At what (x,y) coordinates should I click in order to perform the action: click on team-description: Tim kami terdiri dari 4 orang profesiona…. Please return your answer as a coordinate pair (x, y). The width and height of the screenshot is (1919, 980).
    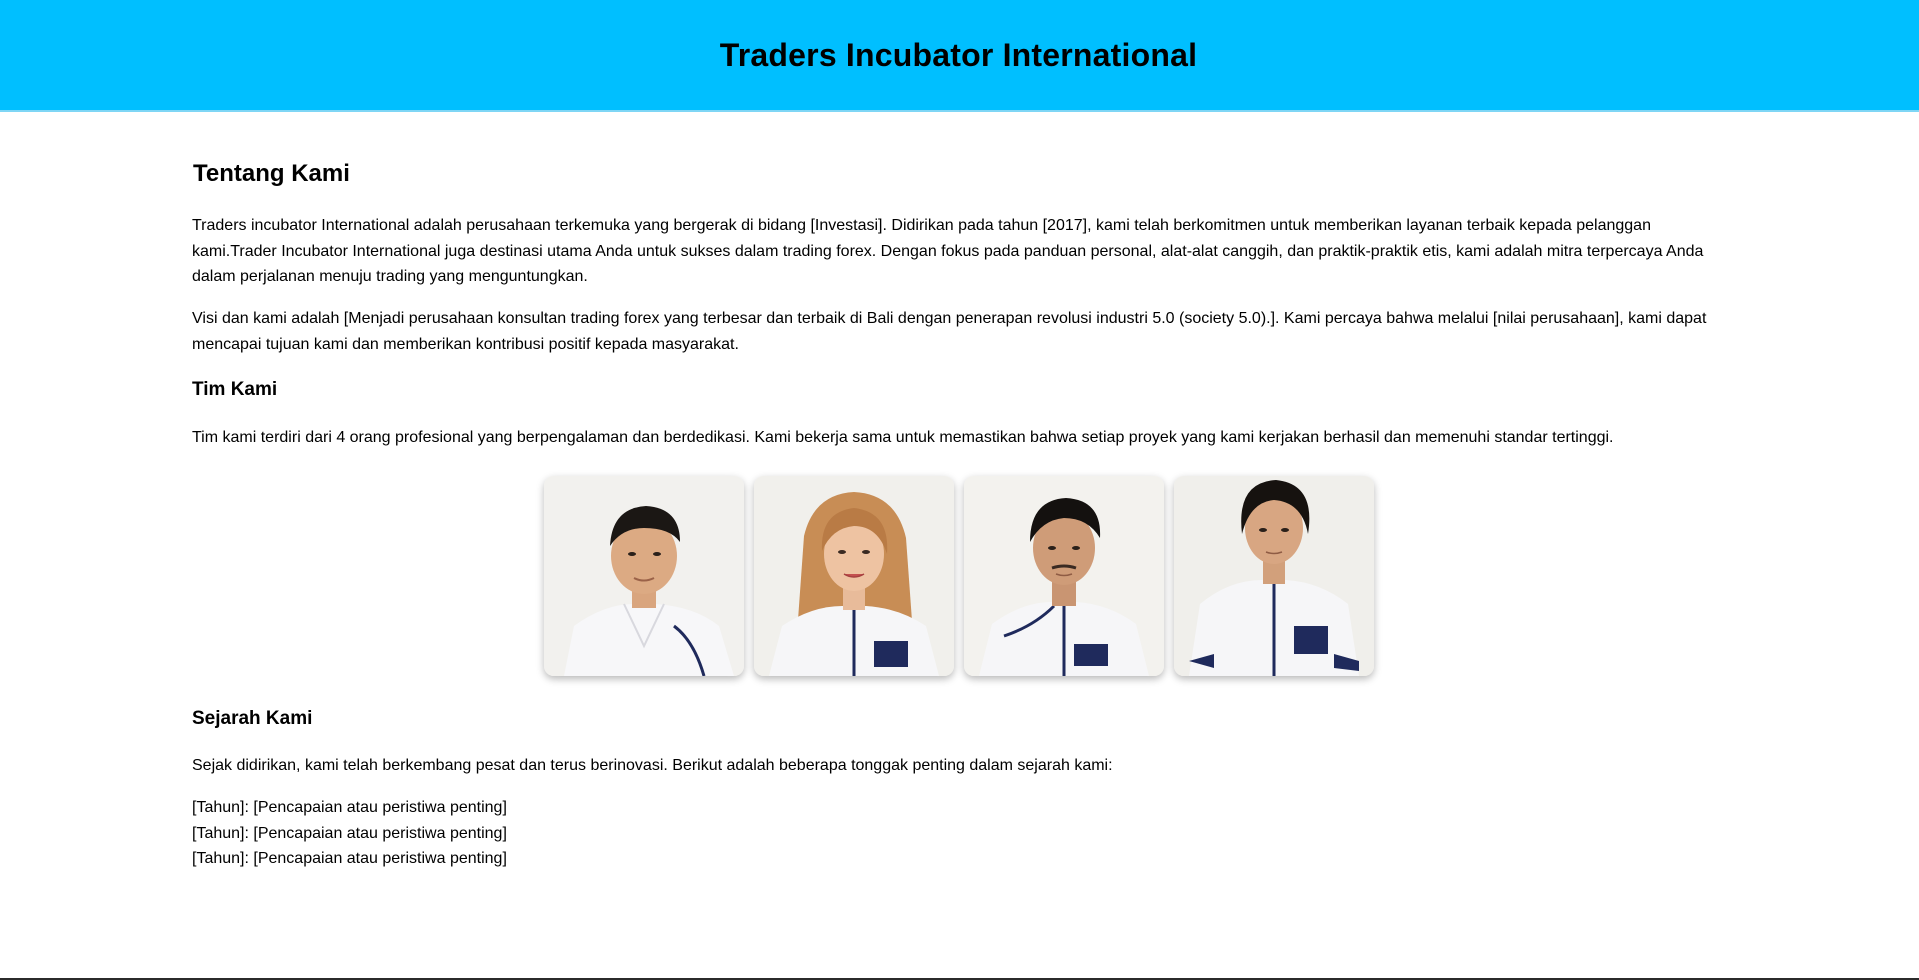
    Looking at the image, I should click on (903, 437).